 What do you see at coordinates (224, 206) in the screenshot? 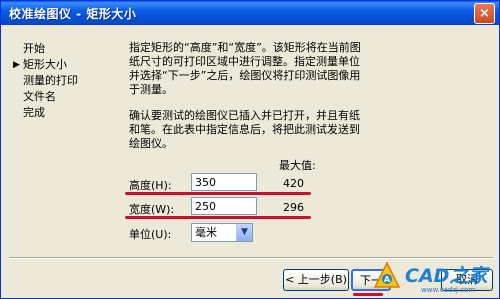
I see `width-input` at bounding box center [224, 206].